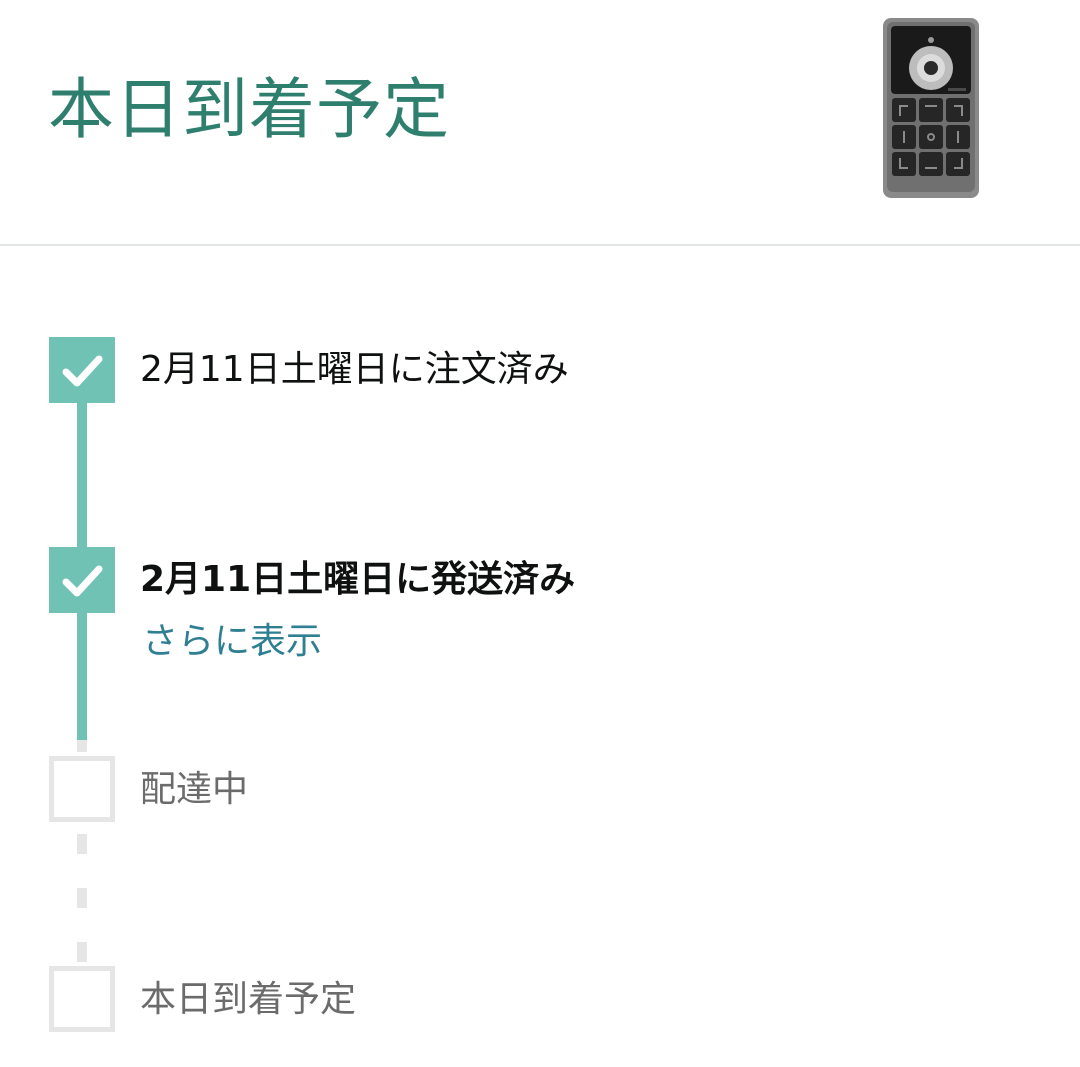  What do you see at coordinates (82, 789) in the screenshot?
I see `step-in-transit-checkbox` at bounding box center [82, 789].